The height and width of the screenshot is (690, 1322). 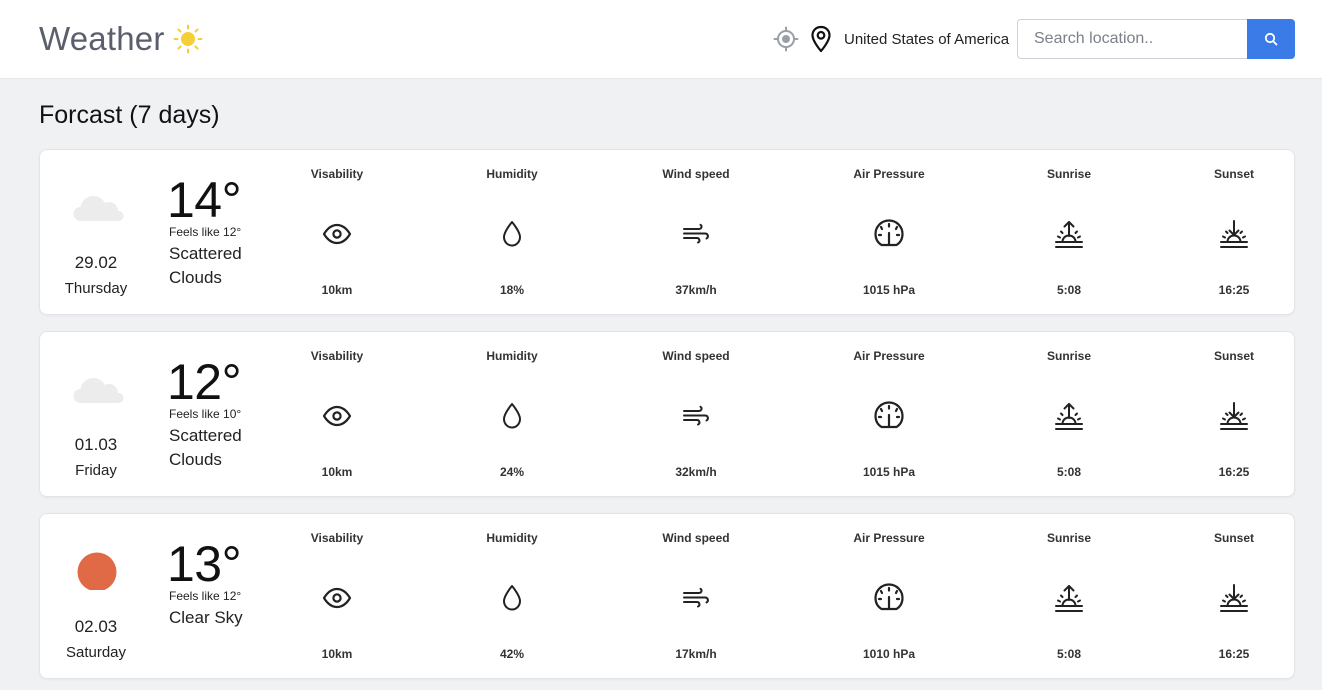 I want to click on weather-condition: Clear Sky, so click(x=206, y=617).